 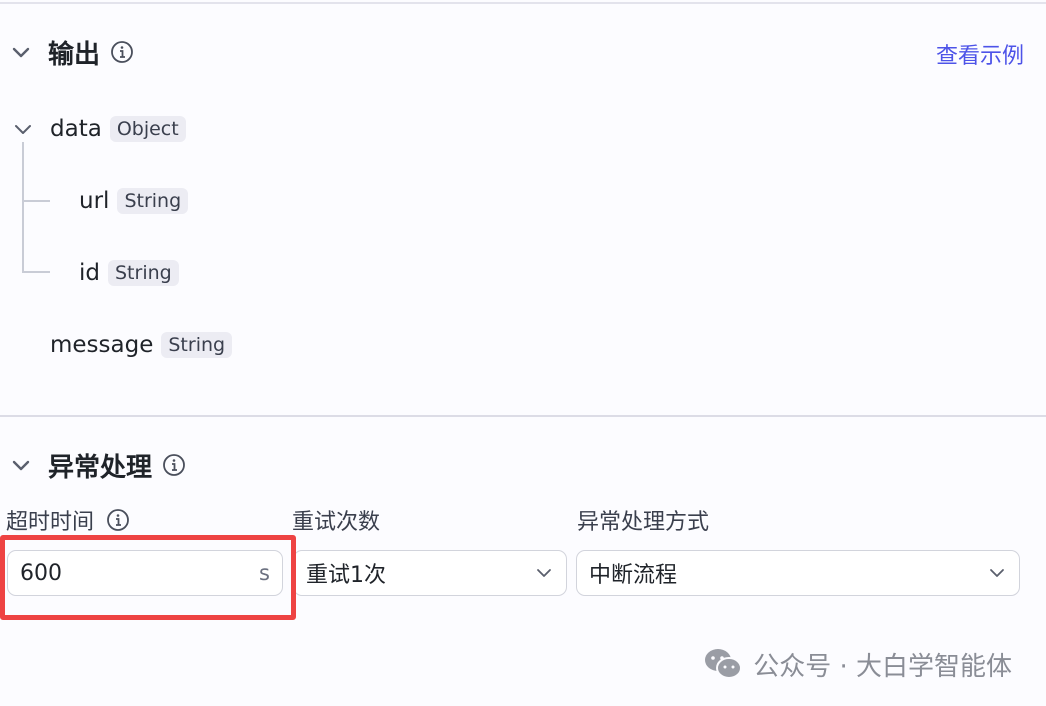 What do you see at coordinates (643, 522) in the screenshot?
I see `exception-mode-label: 异常处理方式` at bounding box center [643, 522].